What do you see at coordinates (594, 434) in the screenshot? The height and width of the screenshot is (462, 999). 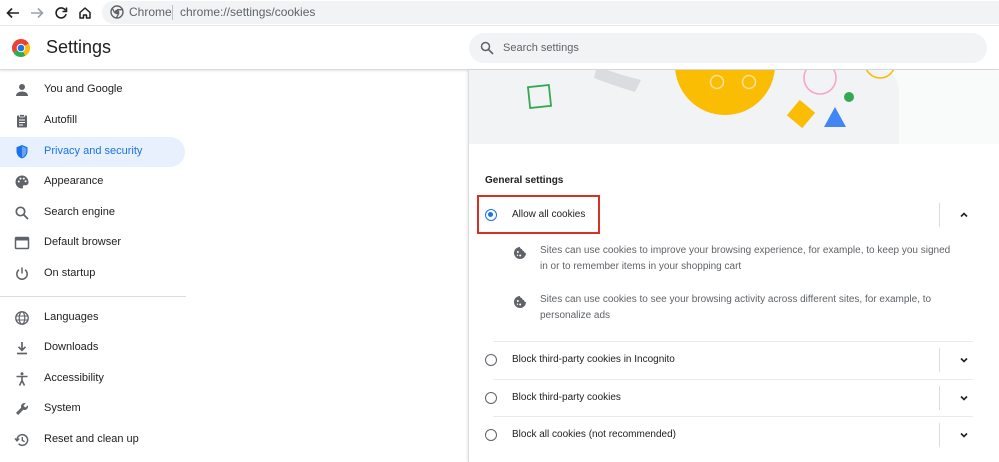 I see `option-label: Block all cookies (not recommended)` at bounding box center [594, 434].